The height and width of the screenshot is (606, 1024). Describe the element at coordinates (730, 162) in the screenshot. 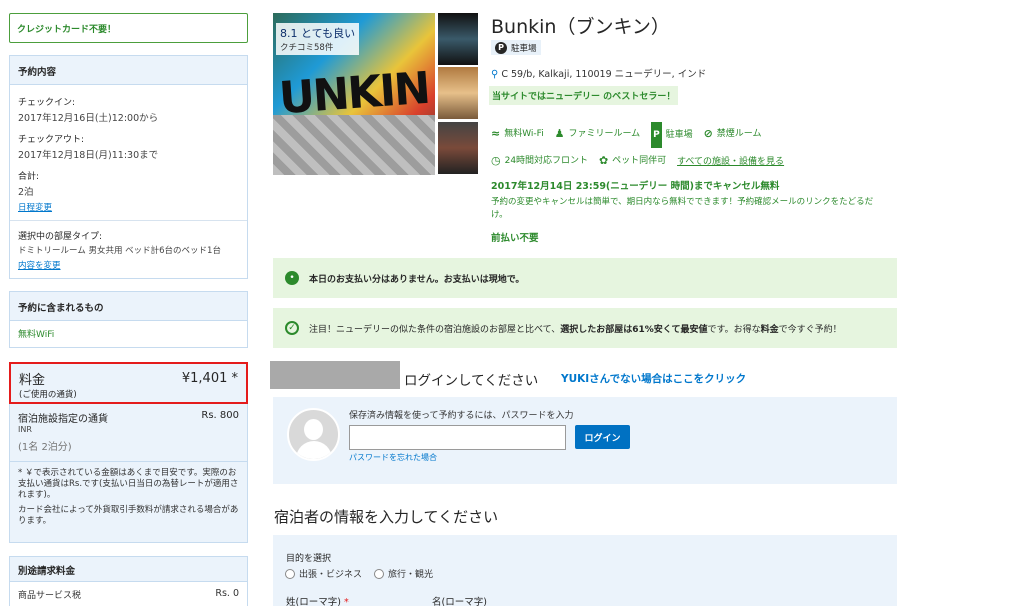

I see `all-amenities-link: すべての施設・設備を見る` at that location.